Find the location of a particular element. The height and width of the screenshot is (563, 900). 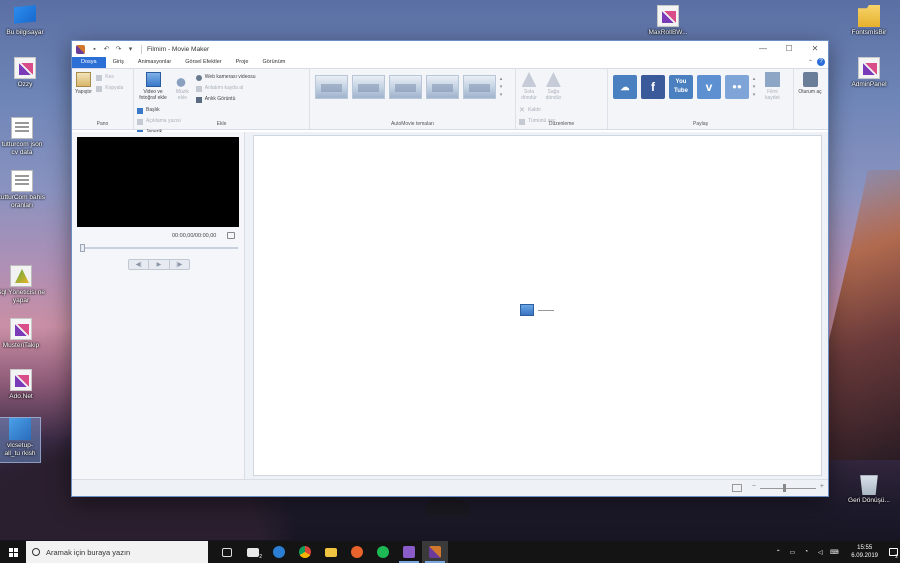

task-view-button is located at coordinates (227, 552).